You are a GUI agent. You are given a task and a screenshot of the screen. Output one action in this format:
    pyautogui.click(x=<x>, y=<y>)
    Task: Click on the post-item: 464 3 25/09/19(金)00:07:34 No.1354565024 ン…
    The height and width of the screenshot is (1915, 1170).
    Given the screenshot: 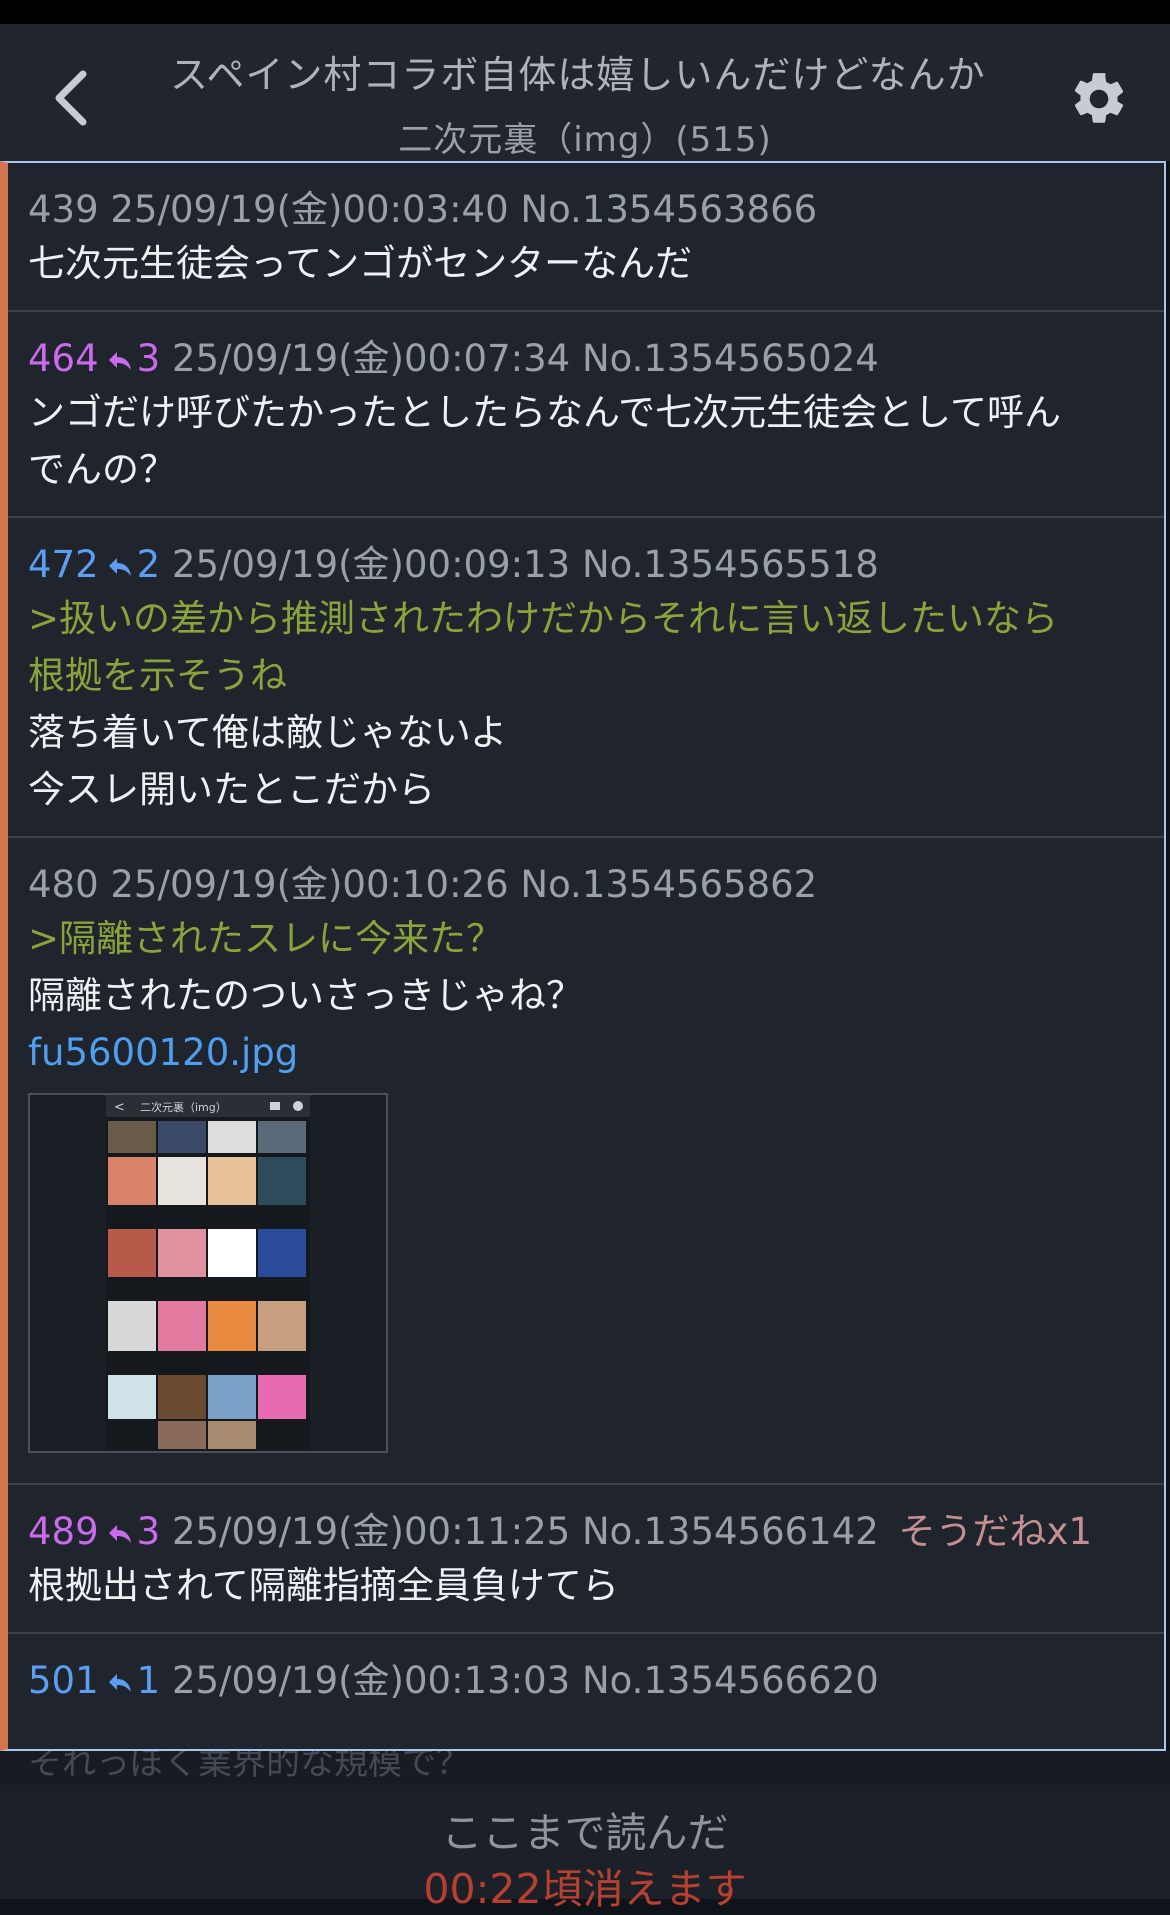 What is the action you would take?
    pyautogui.click(x=586, y=415)
    